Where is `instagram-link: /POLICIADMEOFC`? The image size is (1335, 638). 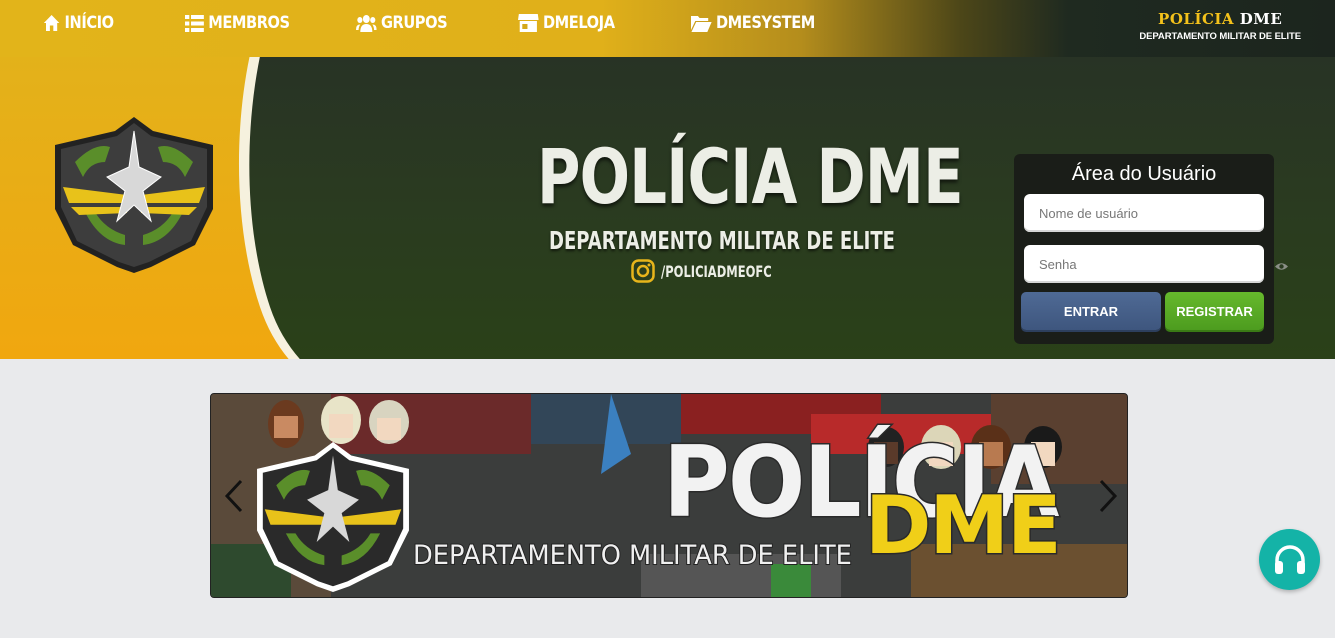 instagram-link: /POLICIADMEOFC is located at coordinates (723, 271).